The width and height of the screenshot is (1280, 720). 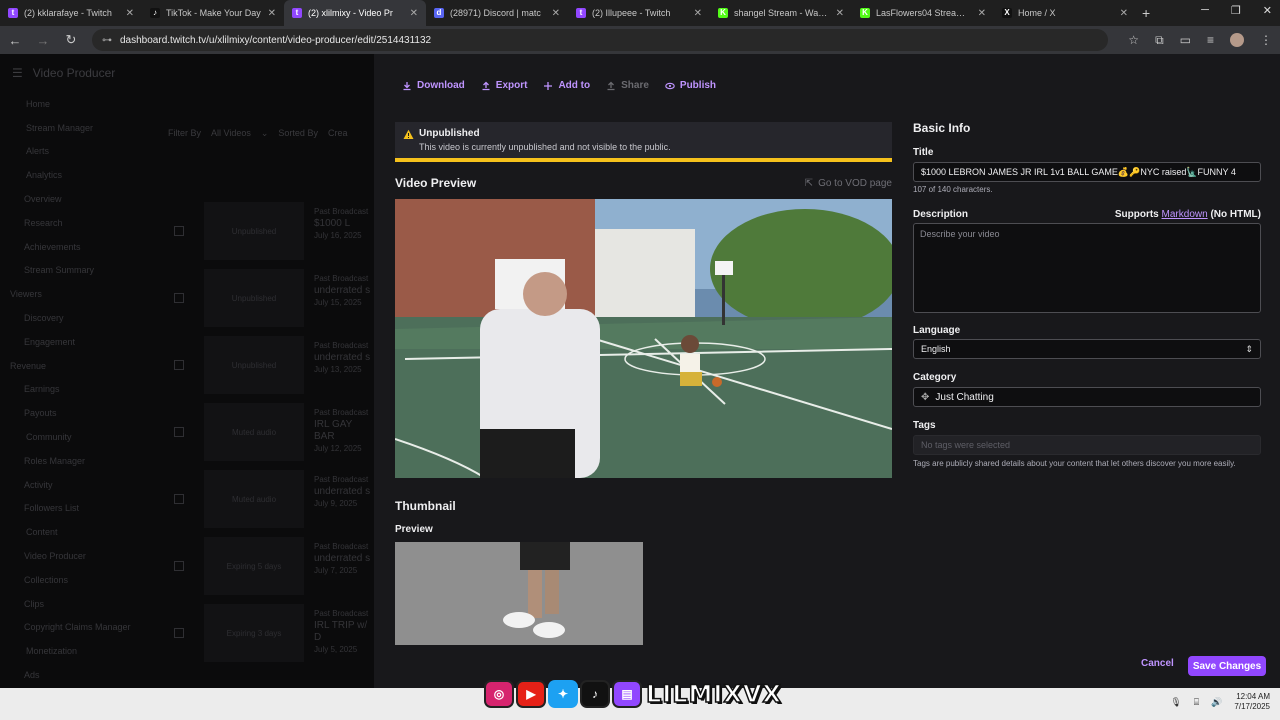 What do you see at coordinates (1159, 40) in the screenshot?
I see `extensions-icon: ⧉` at bounding box center [1159, 40].